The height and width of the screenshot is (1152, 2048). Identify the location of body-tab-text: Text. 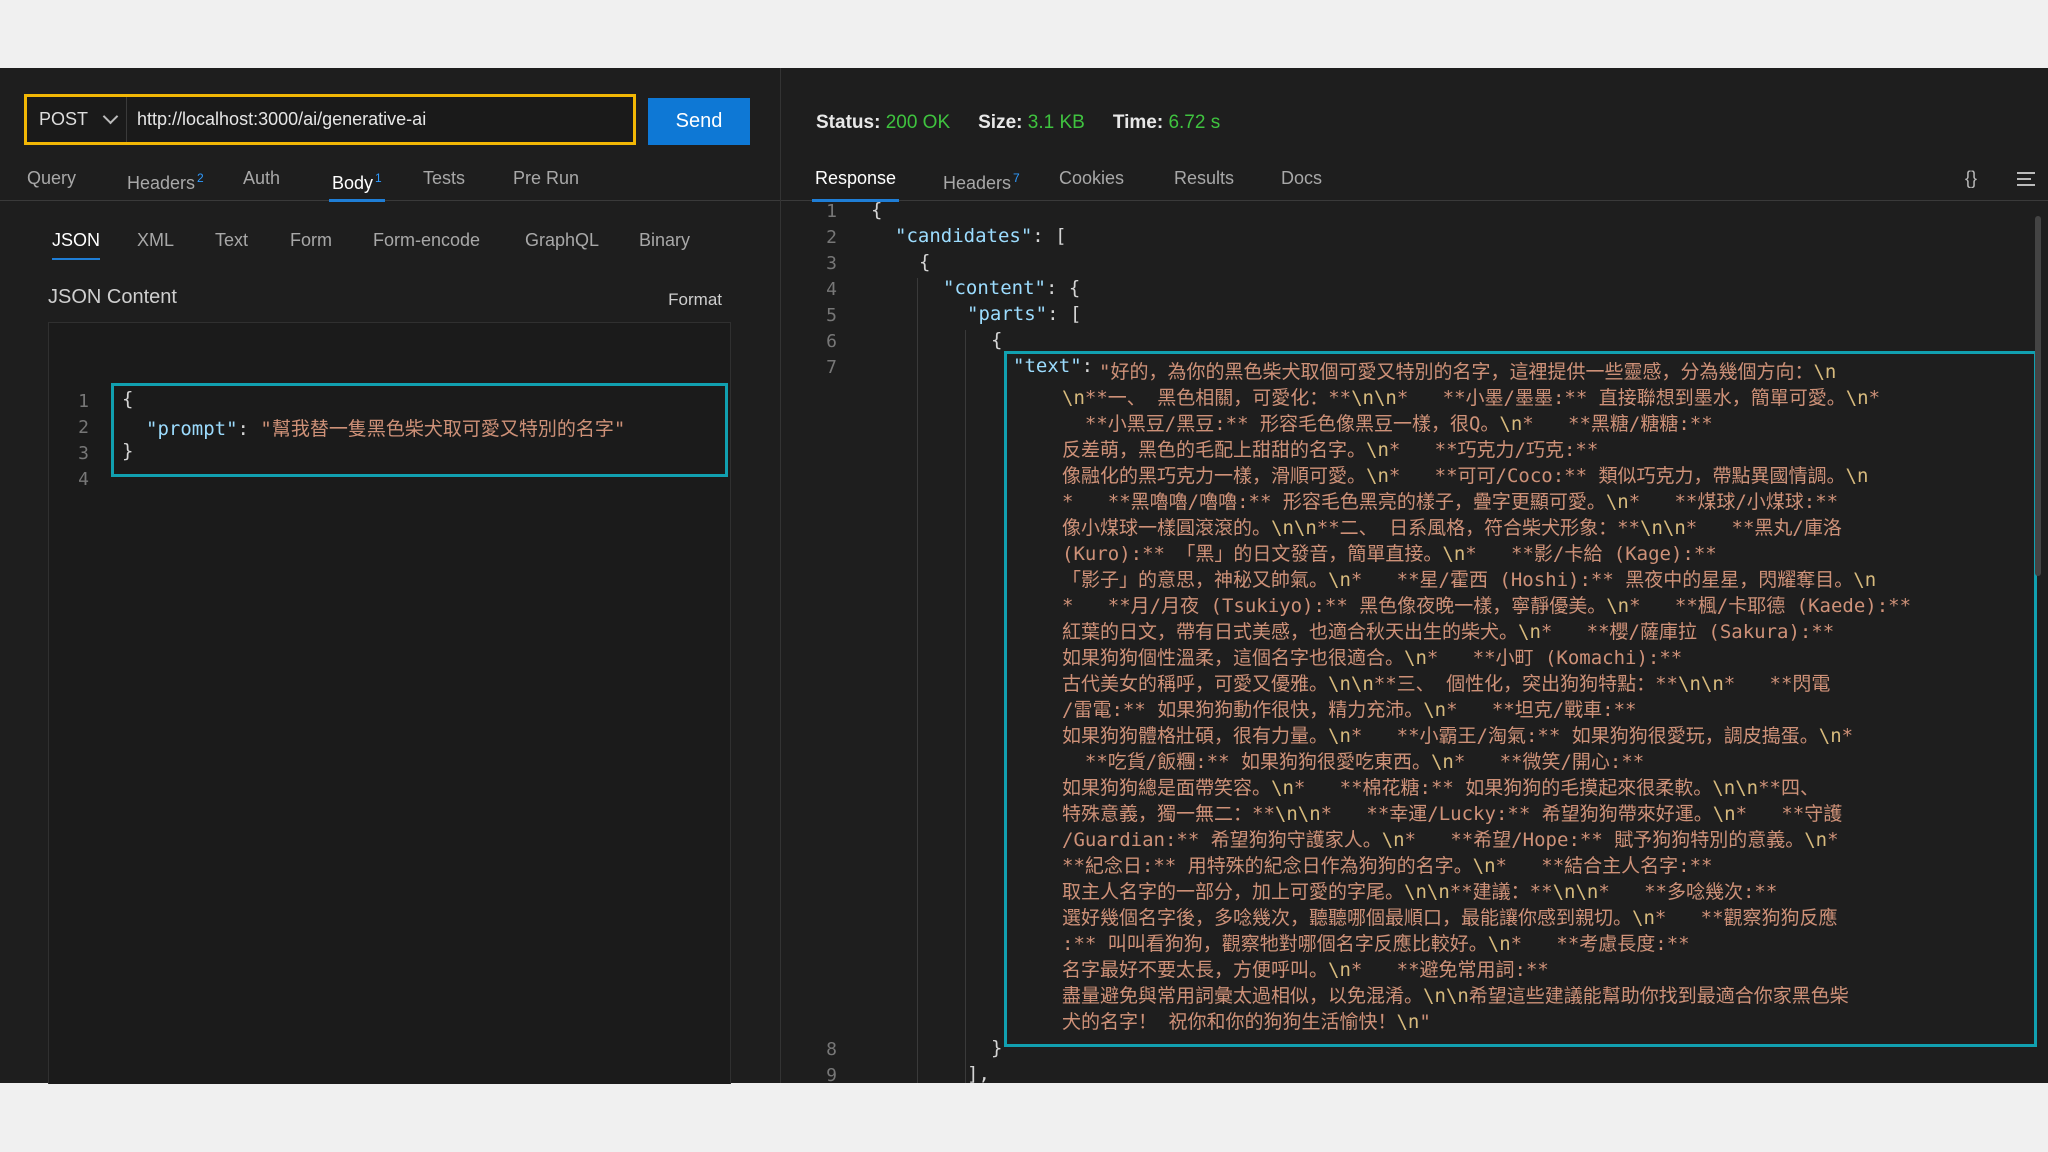
(231, 240).